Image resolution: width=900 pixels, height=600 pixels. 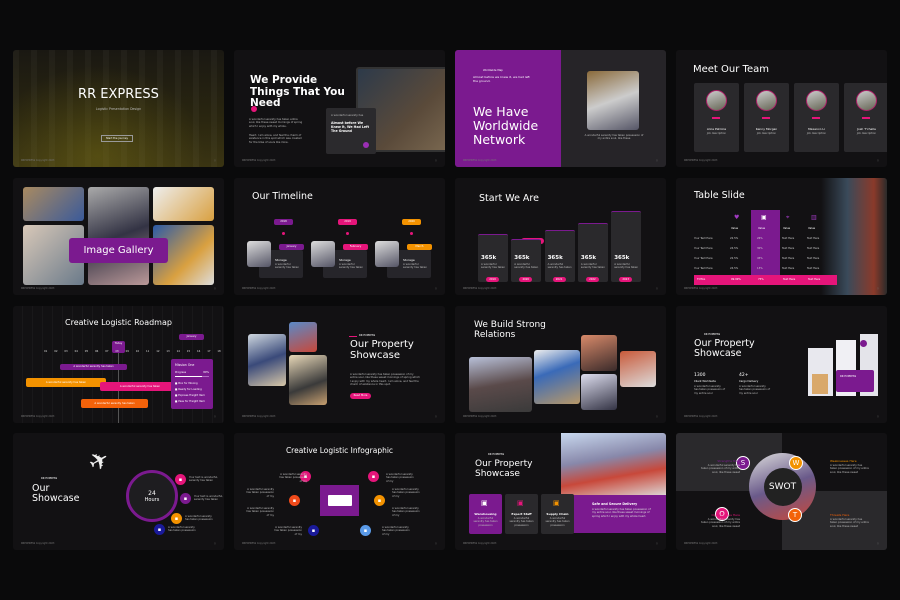 I want to click on checklist-item: ■ Ready for Loading, so click(x=188, y=389).